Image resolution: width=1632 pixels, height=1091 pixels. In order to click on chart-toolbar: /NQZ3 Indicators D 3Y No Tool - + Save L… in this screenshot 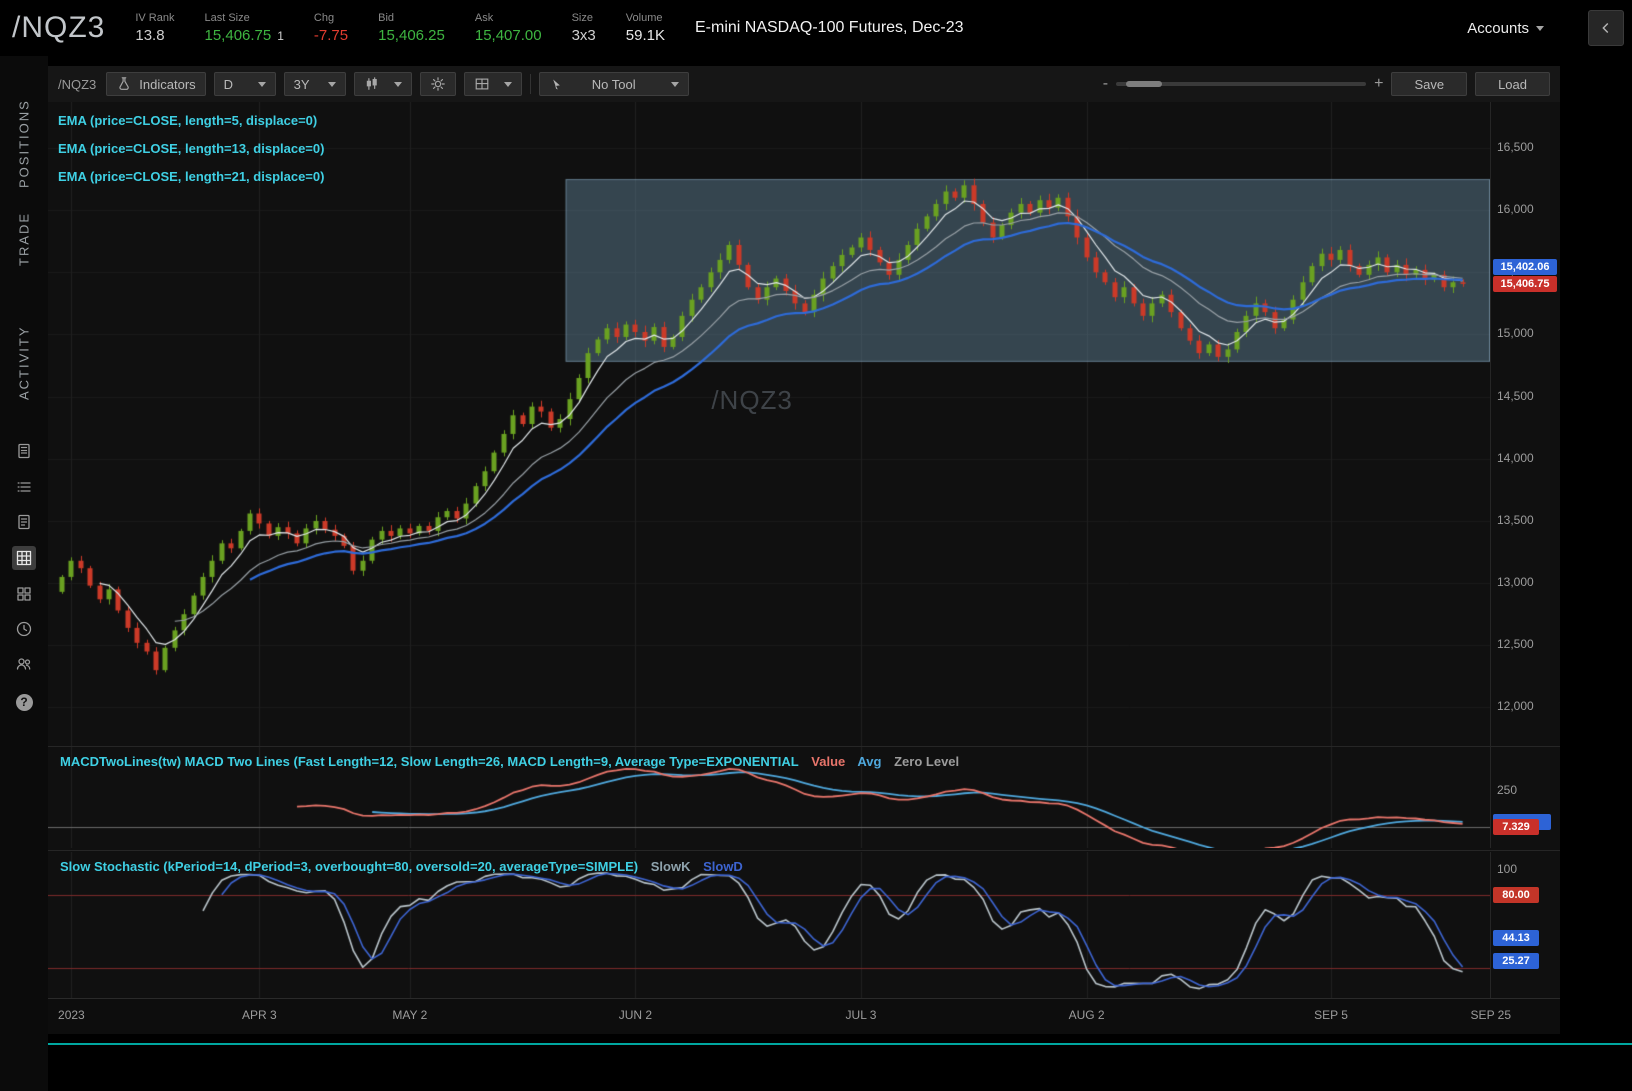, I will do `click(804, 84)`.